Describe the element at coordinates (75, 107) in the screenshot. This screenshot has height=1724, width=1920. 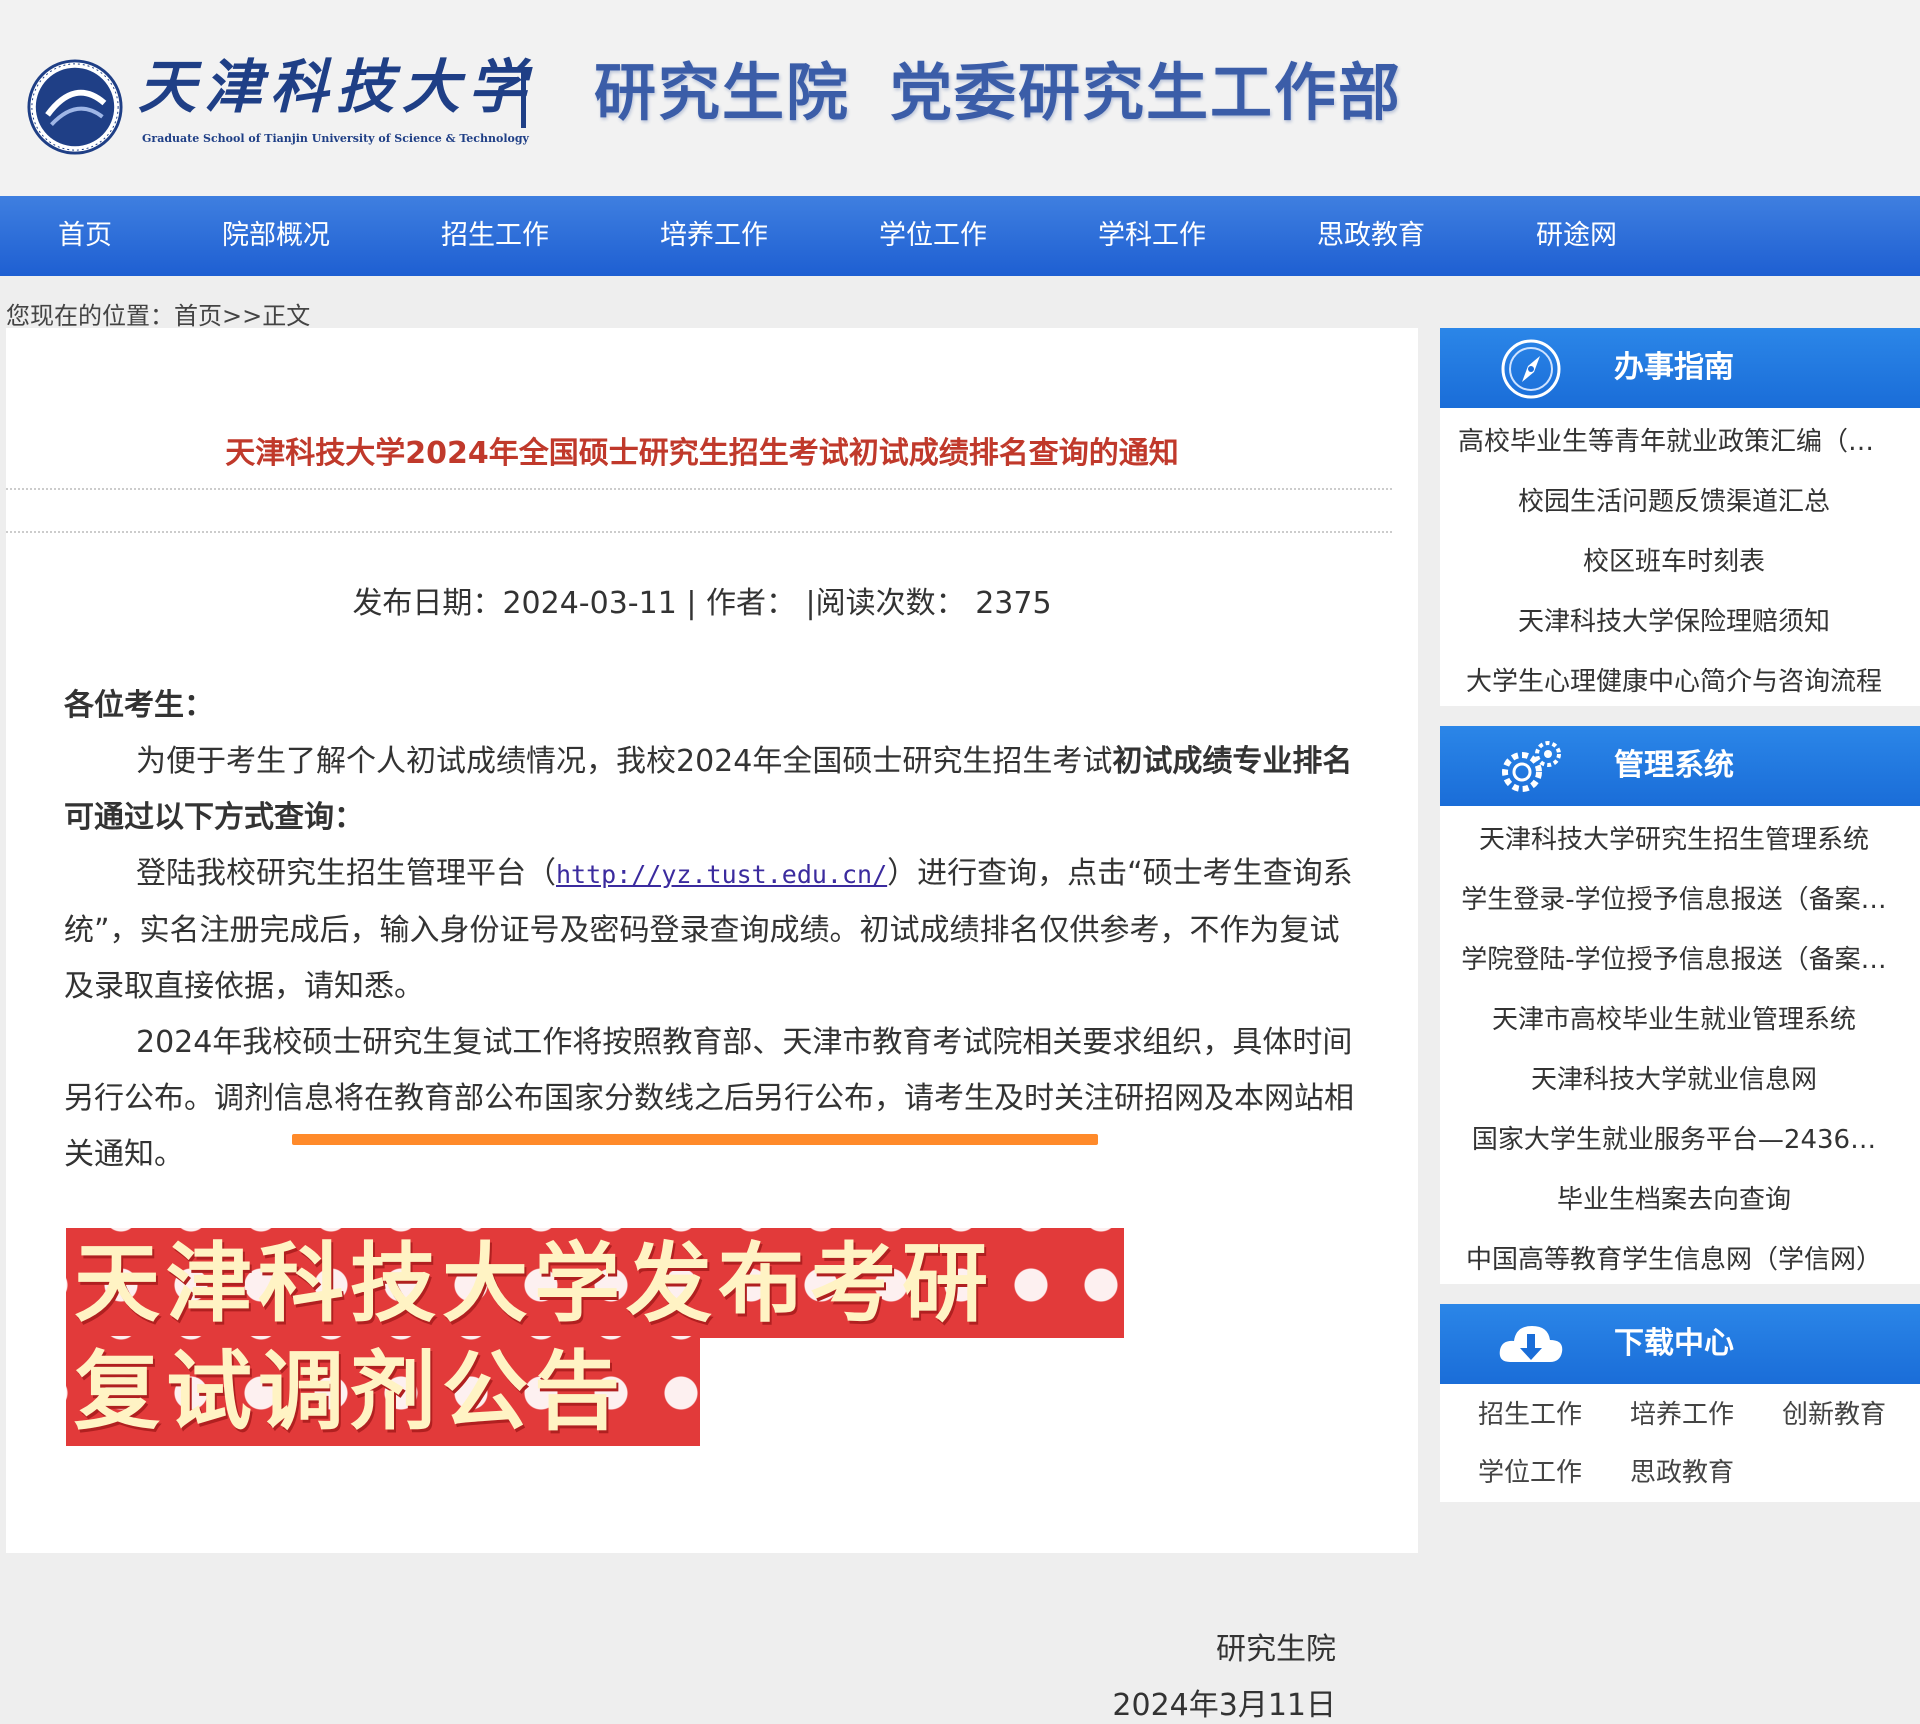
I see `university-emblem-icon` at that location.